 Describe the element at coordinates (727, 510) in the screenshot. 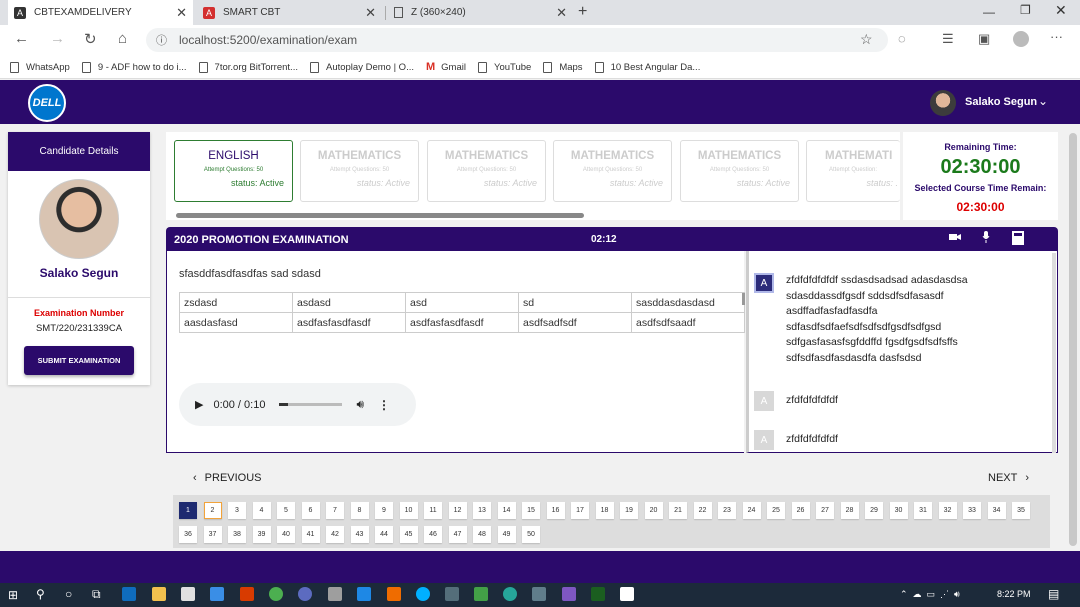

I see `page-number-button: 23` at that location.